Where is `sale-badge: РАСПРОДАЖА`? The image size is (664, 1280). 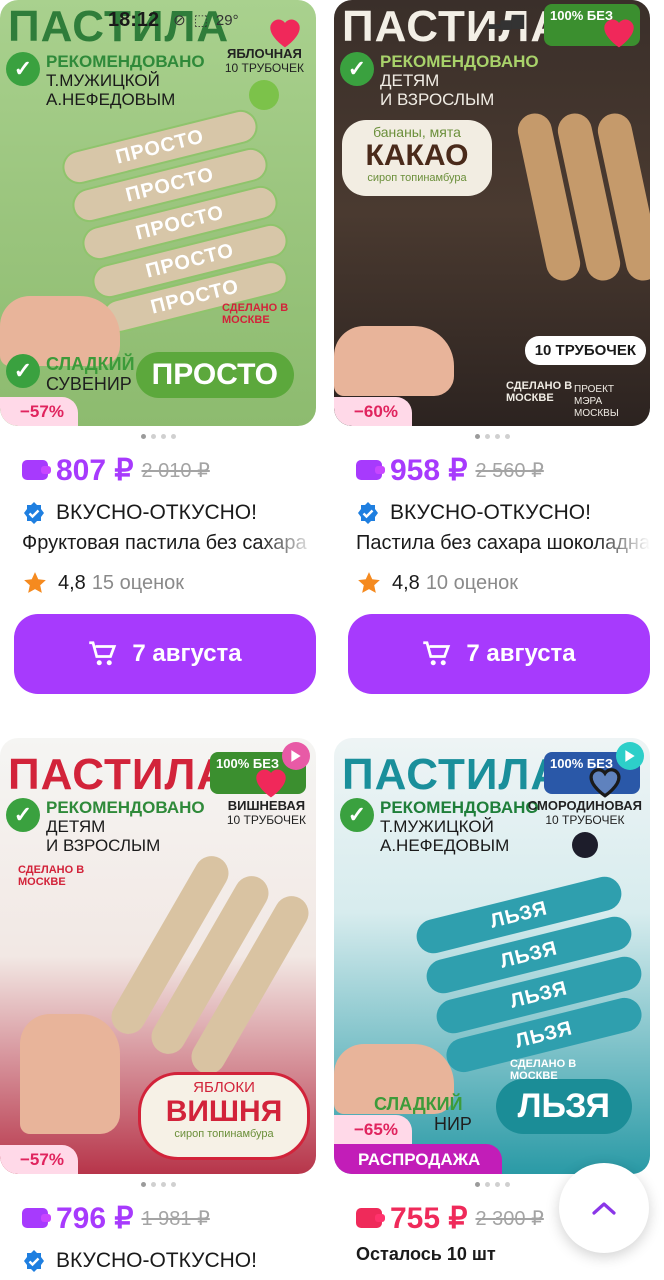 sale-badge: РАСПРОДАЖА is located at coordinates (418, 1159).